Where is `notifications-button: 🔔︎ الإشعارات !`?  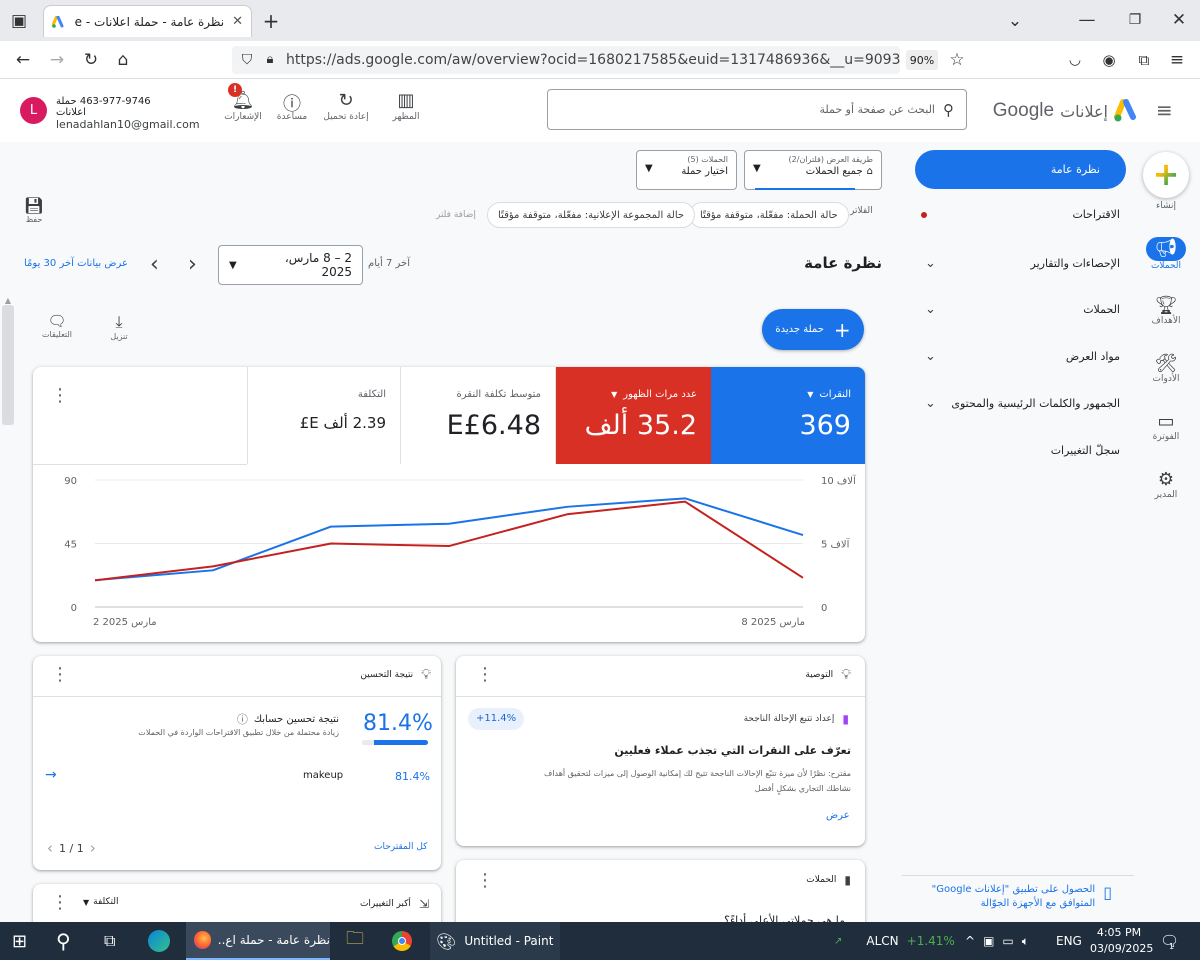 notifications-button: 🔔︎ الإشعارات ! is located at coordinates (243, 102).